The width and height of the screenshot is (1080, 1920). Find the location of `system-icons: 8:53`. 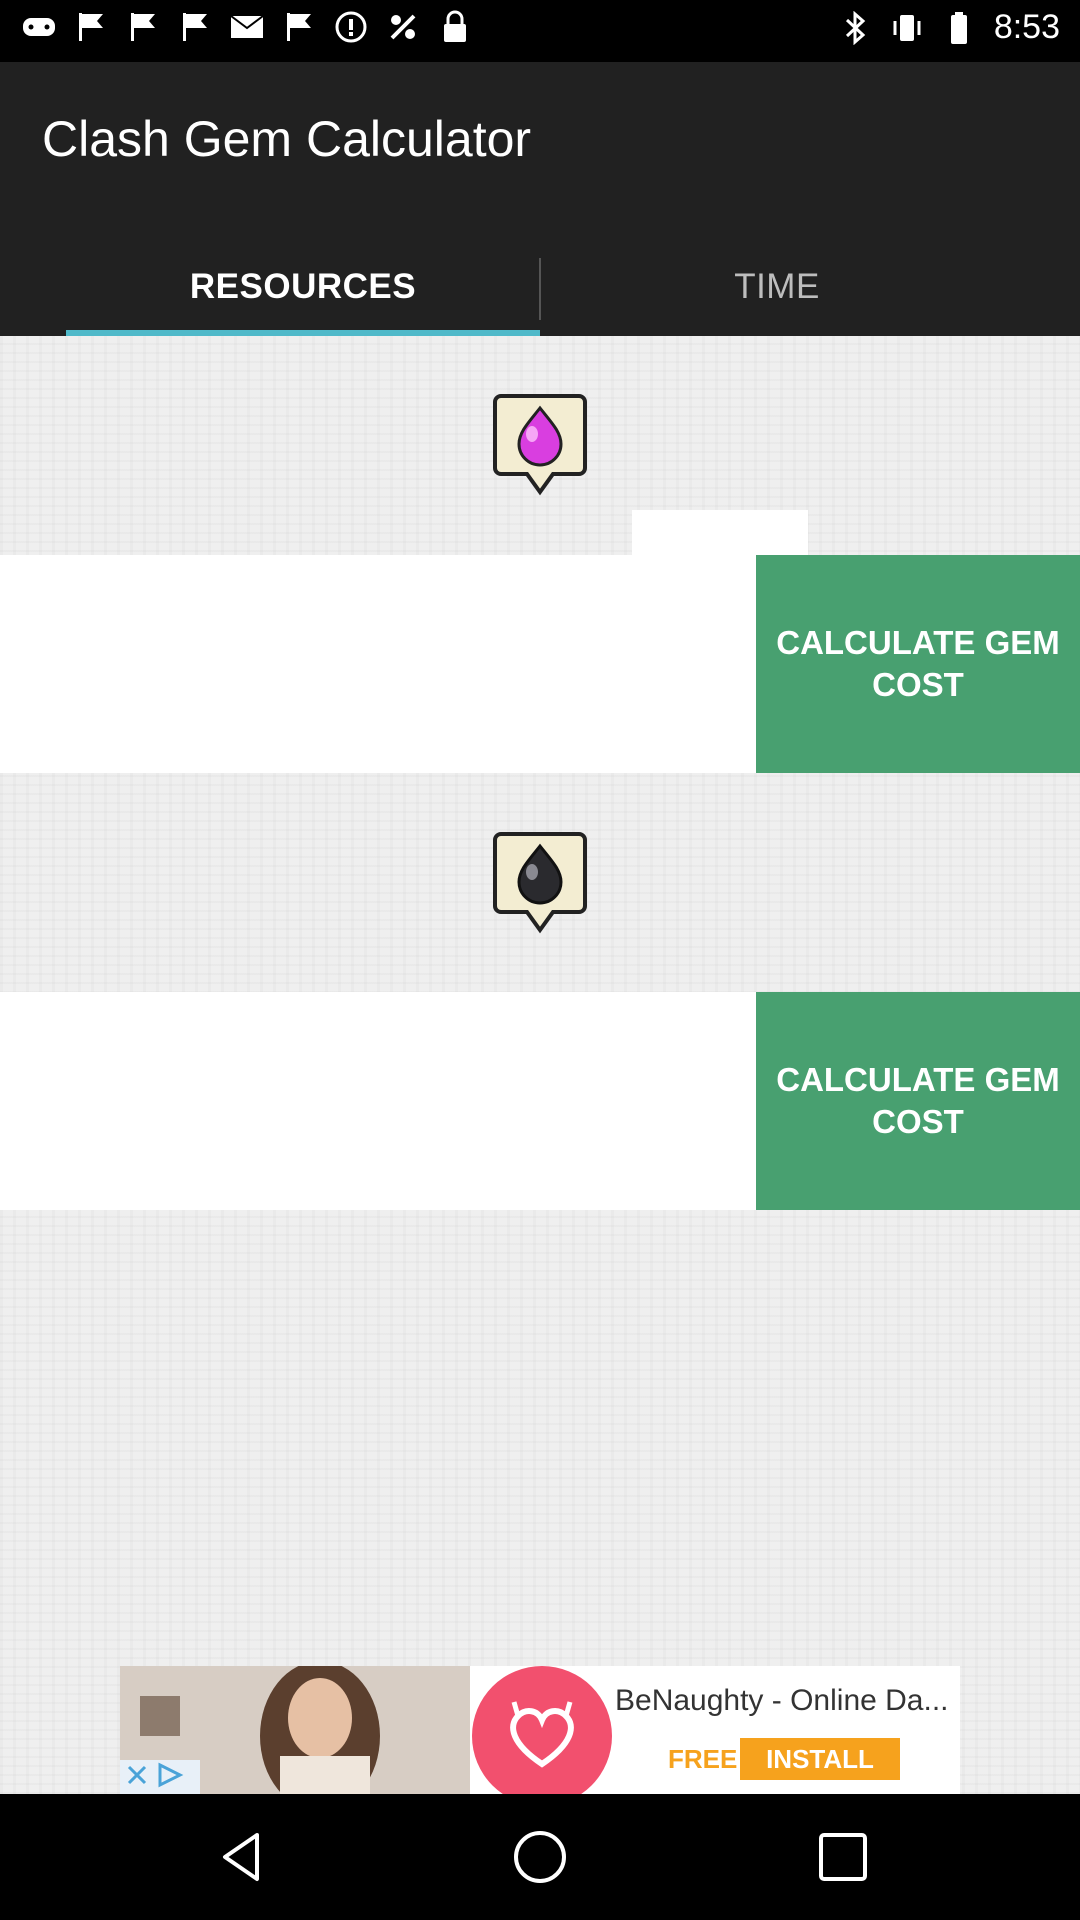

system-icons: 8:53 is located at coordinates (949, 27).